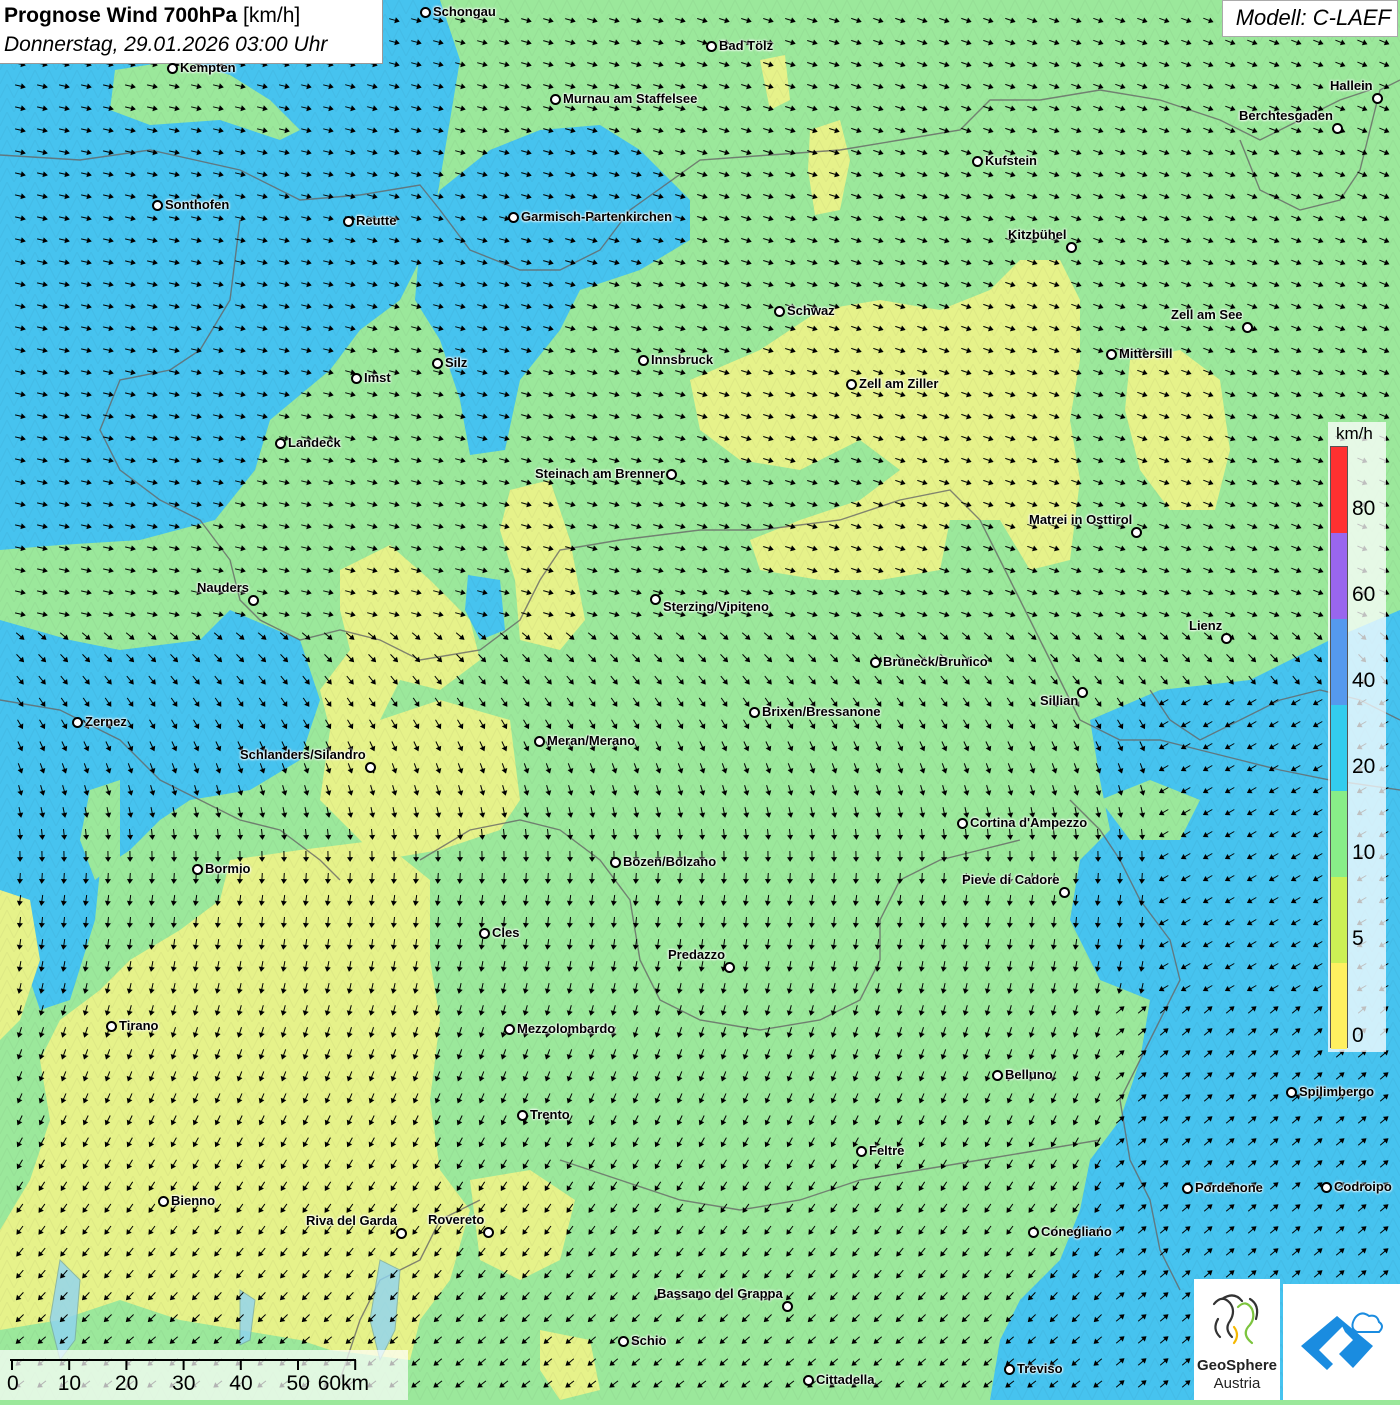  What do you see at coordinates (1363, 509) in the screenshot?
I see `legend-label: 80` at bounding box center [1363, 509].